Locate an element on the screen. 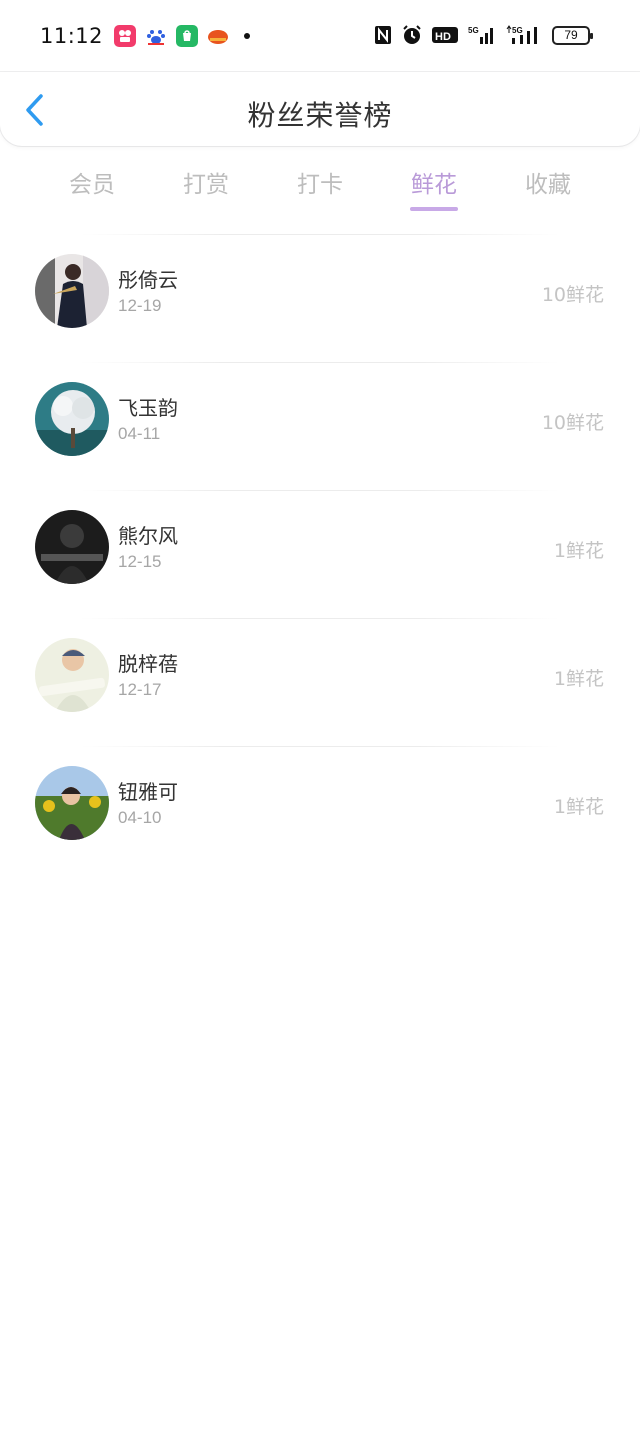  hd-voice-icon: HD is located at coordinates (445, 35).